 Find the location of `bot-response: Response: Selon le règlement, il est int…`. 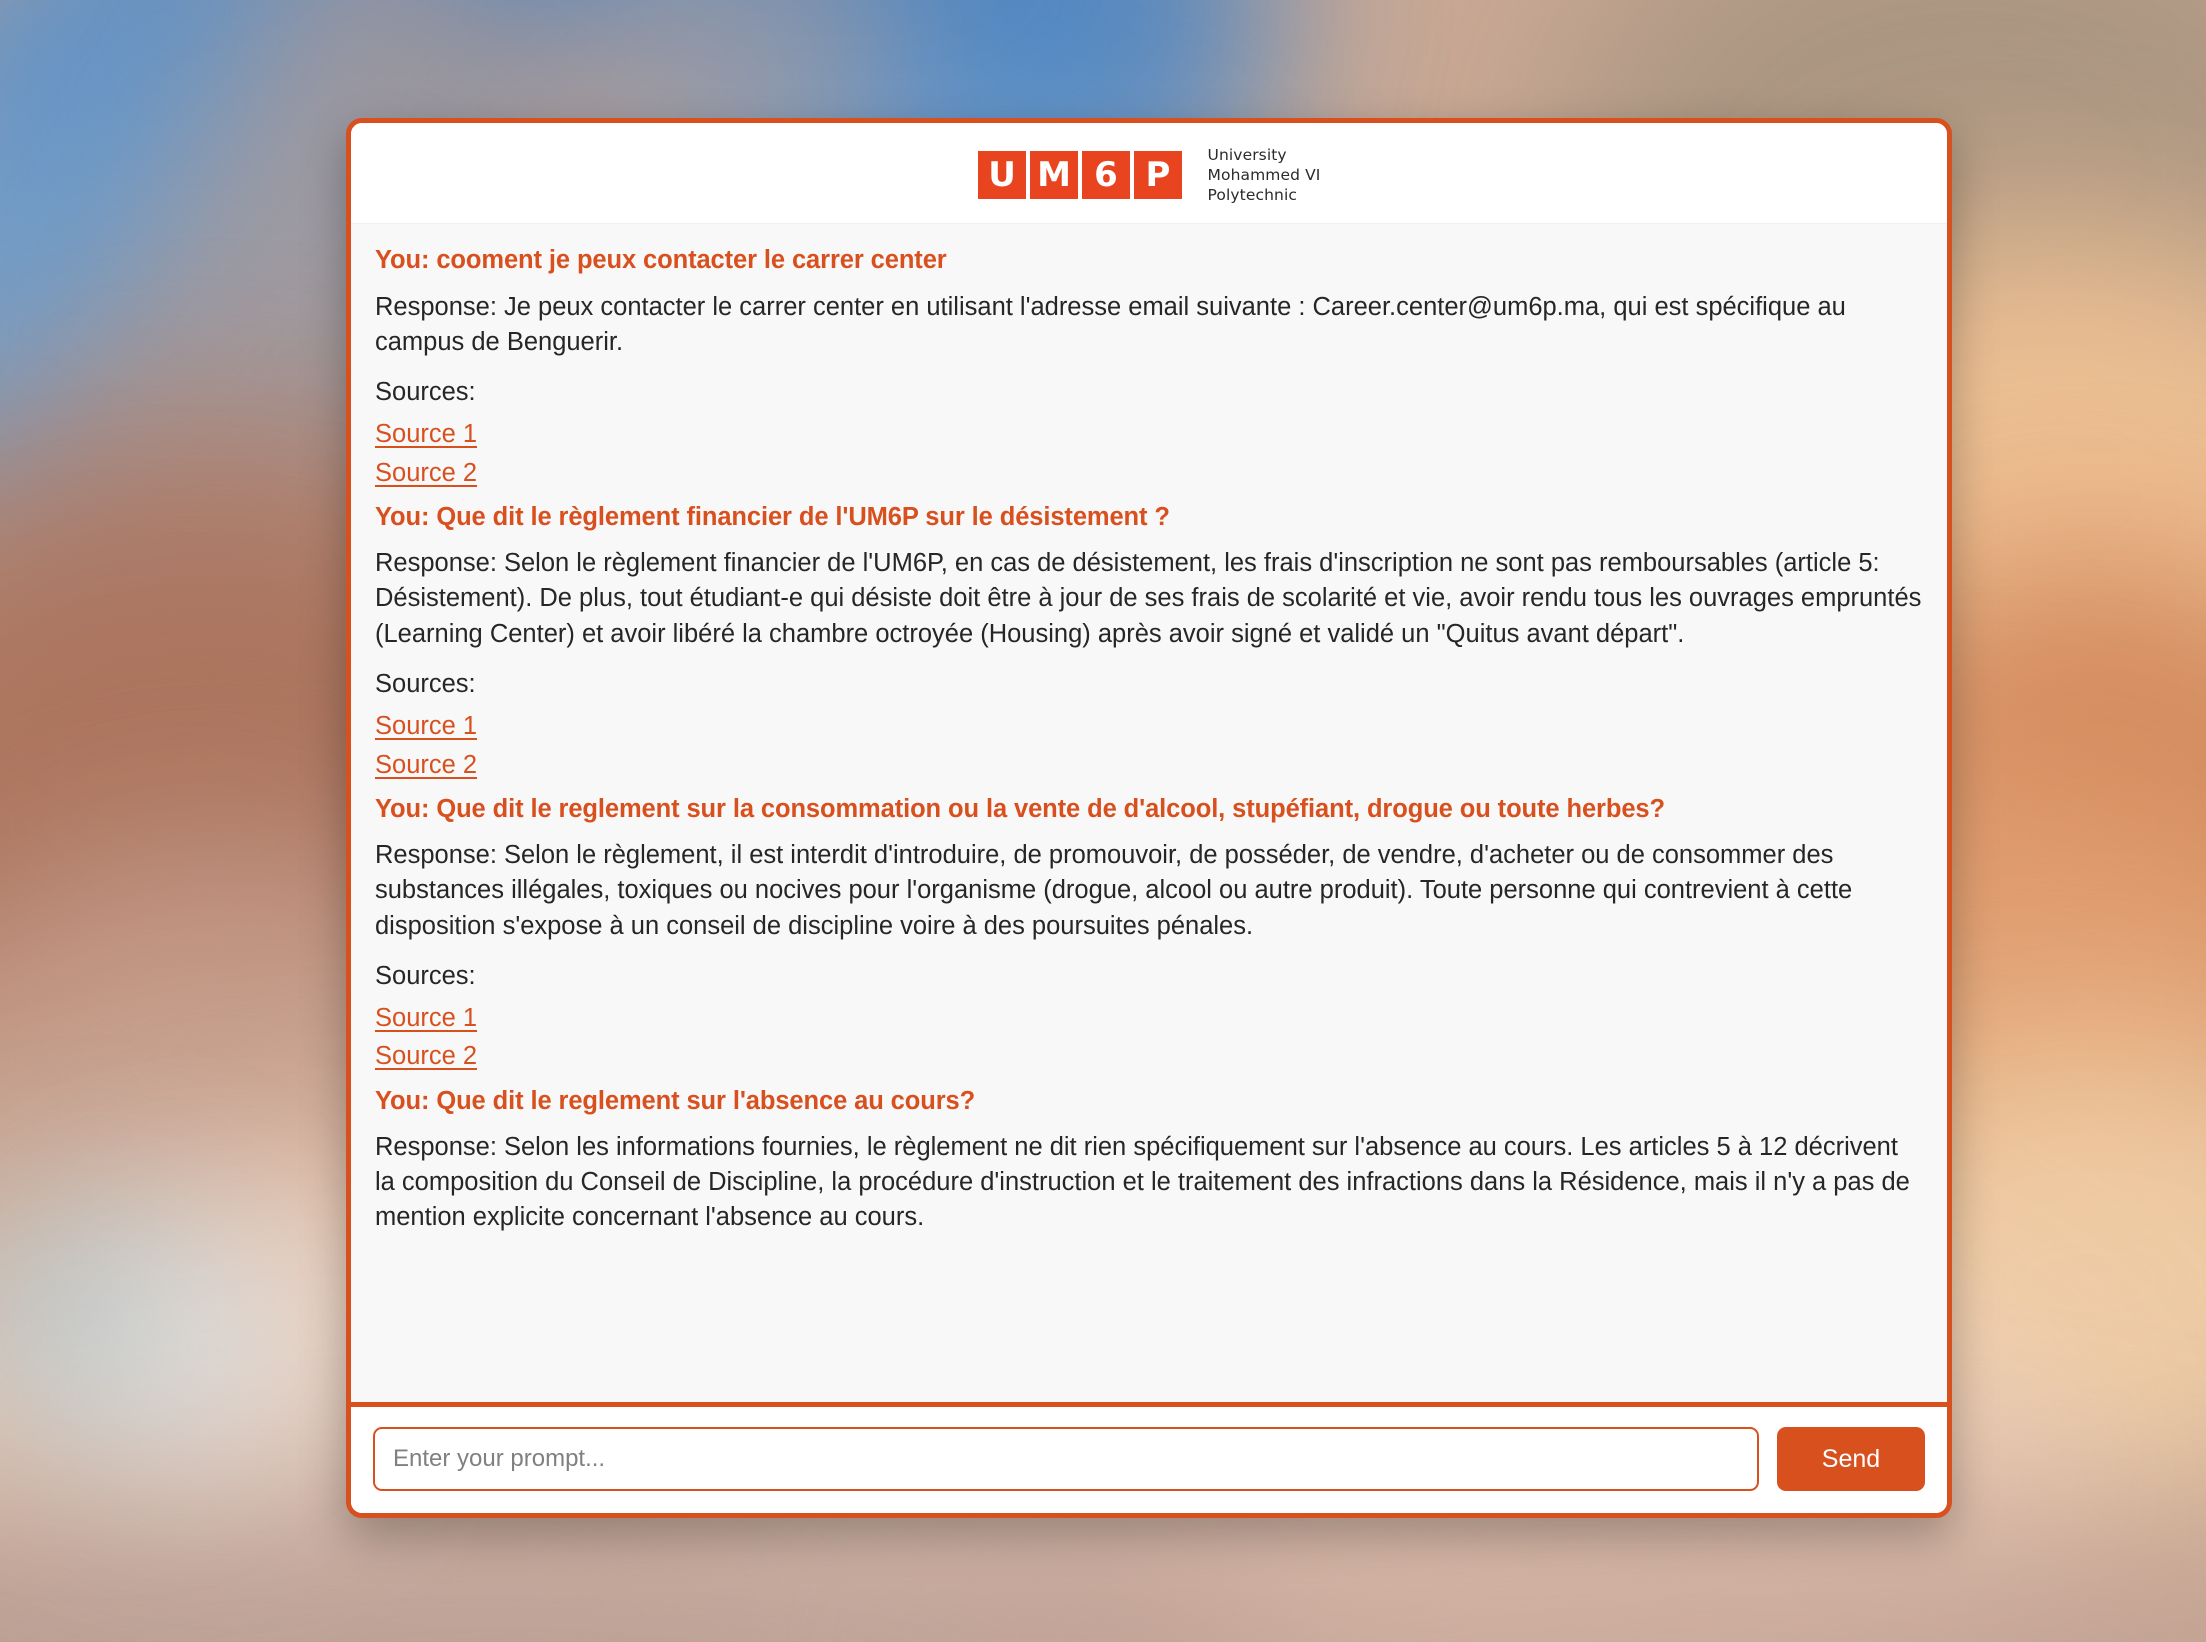

bot-response: Response: Selon le règlement, il est int… is located at coordinates (1114, 890).